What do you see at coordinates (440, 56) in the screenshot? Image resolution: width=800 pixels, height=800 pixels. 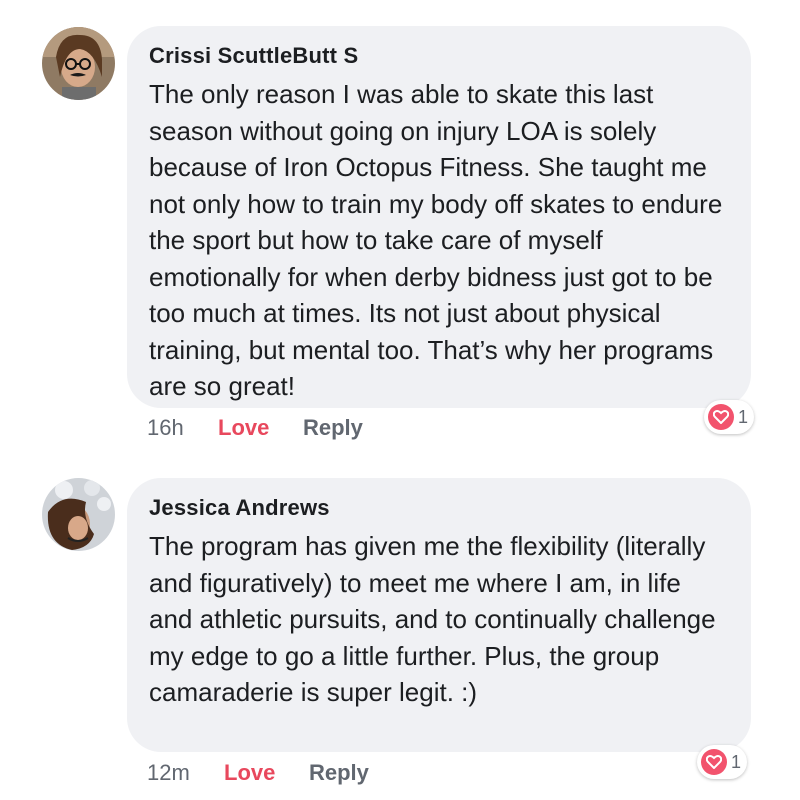 I see `comment-author: Crissi ScuttleButt S` at bounding box center [440, 56].